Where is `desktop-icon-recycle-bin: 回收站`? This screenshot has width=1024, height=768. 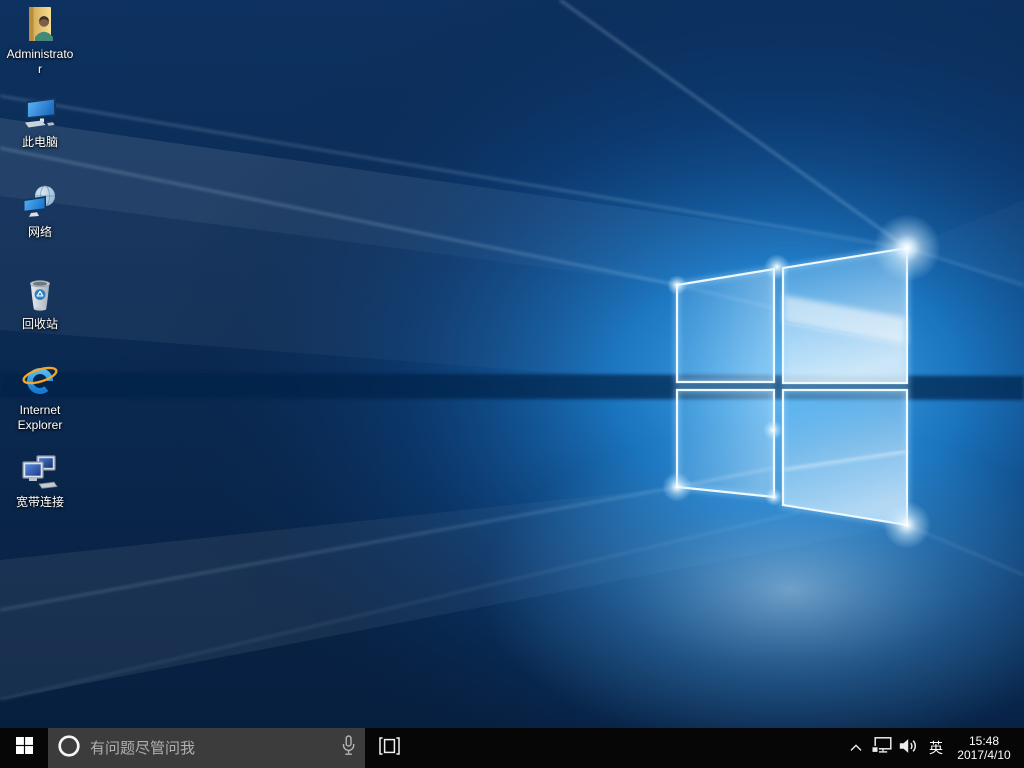 desktop-icon-recycle-bin: 回收站 is located at coordinates (40, 303).